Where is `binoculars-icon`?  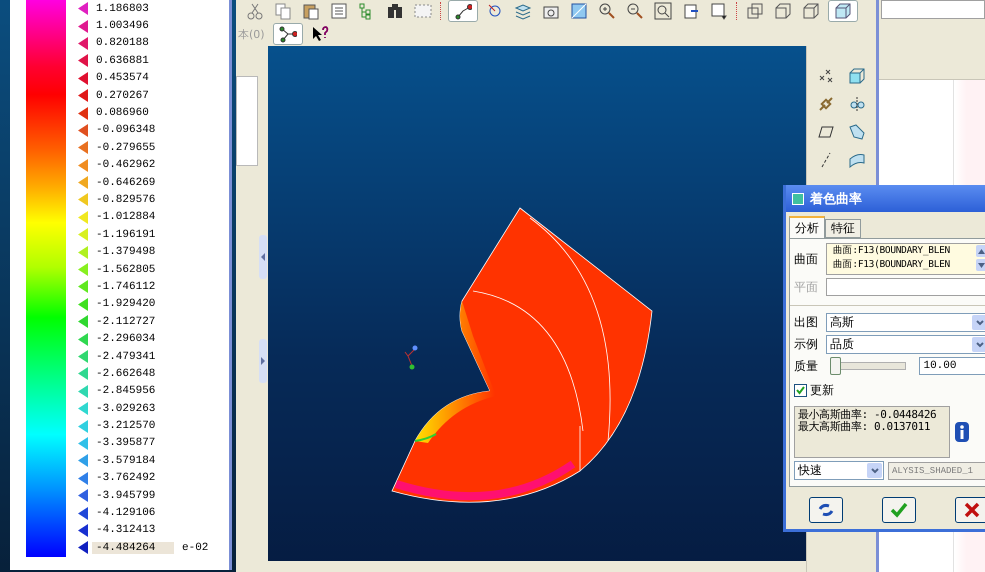 binoculars-icon is located at coordinates (395, 11).